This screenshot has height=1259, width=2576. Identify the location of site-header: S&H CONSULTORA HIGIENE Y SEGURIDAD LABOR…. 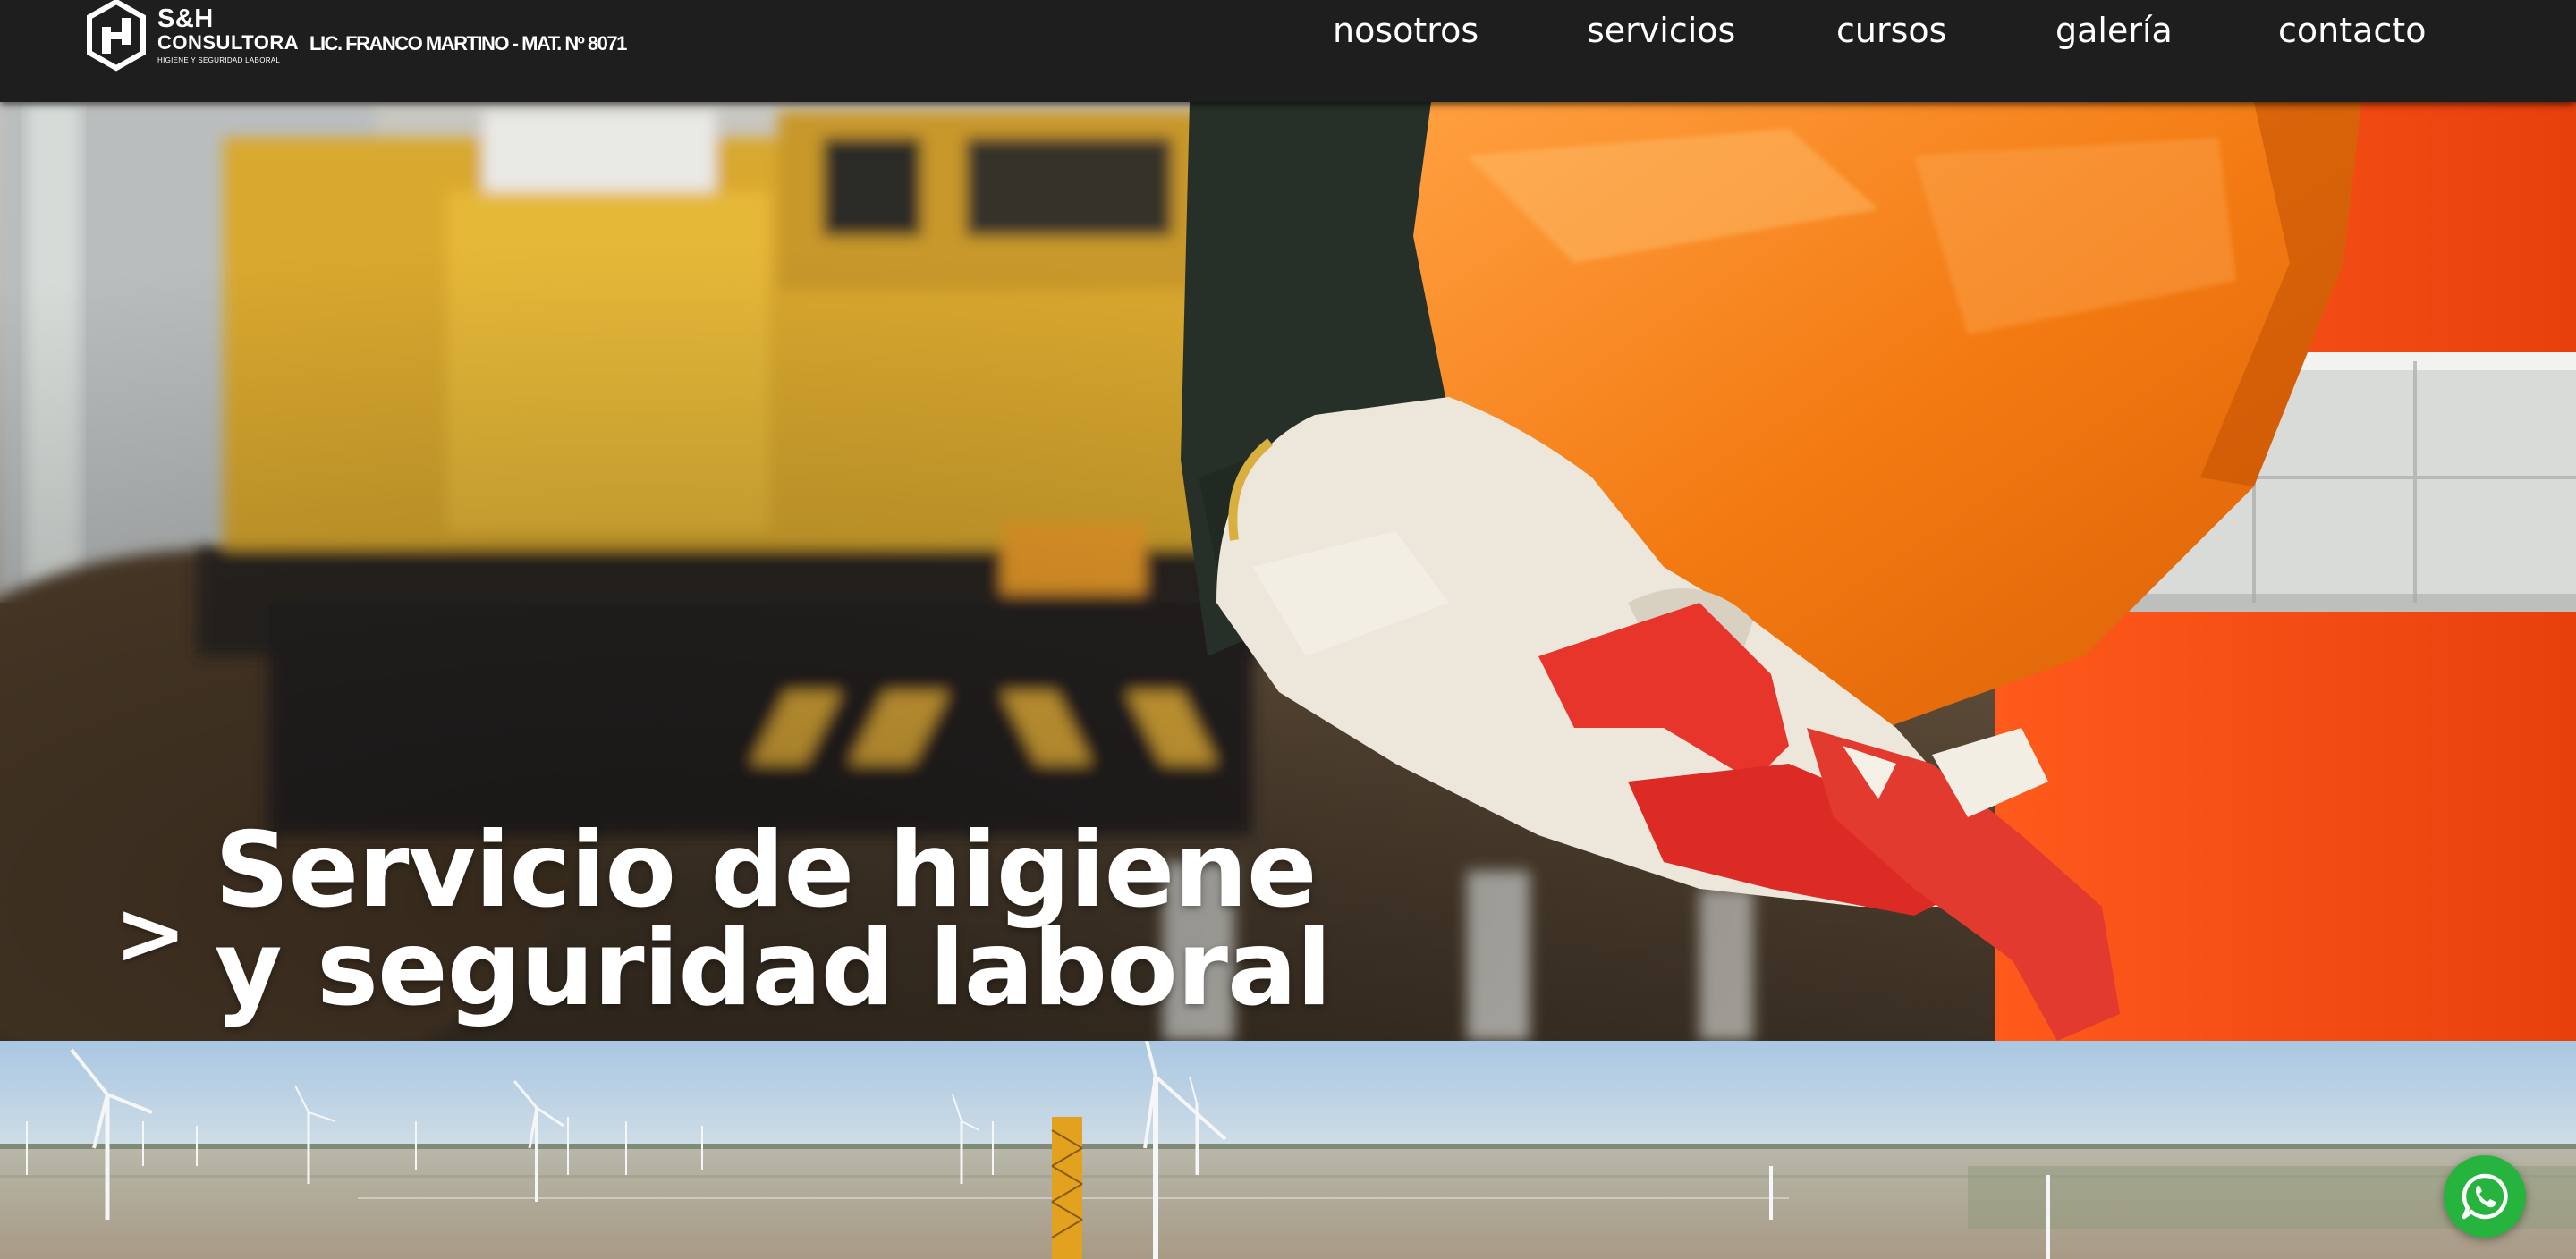
(1288, 51).